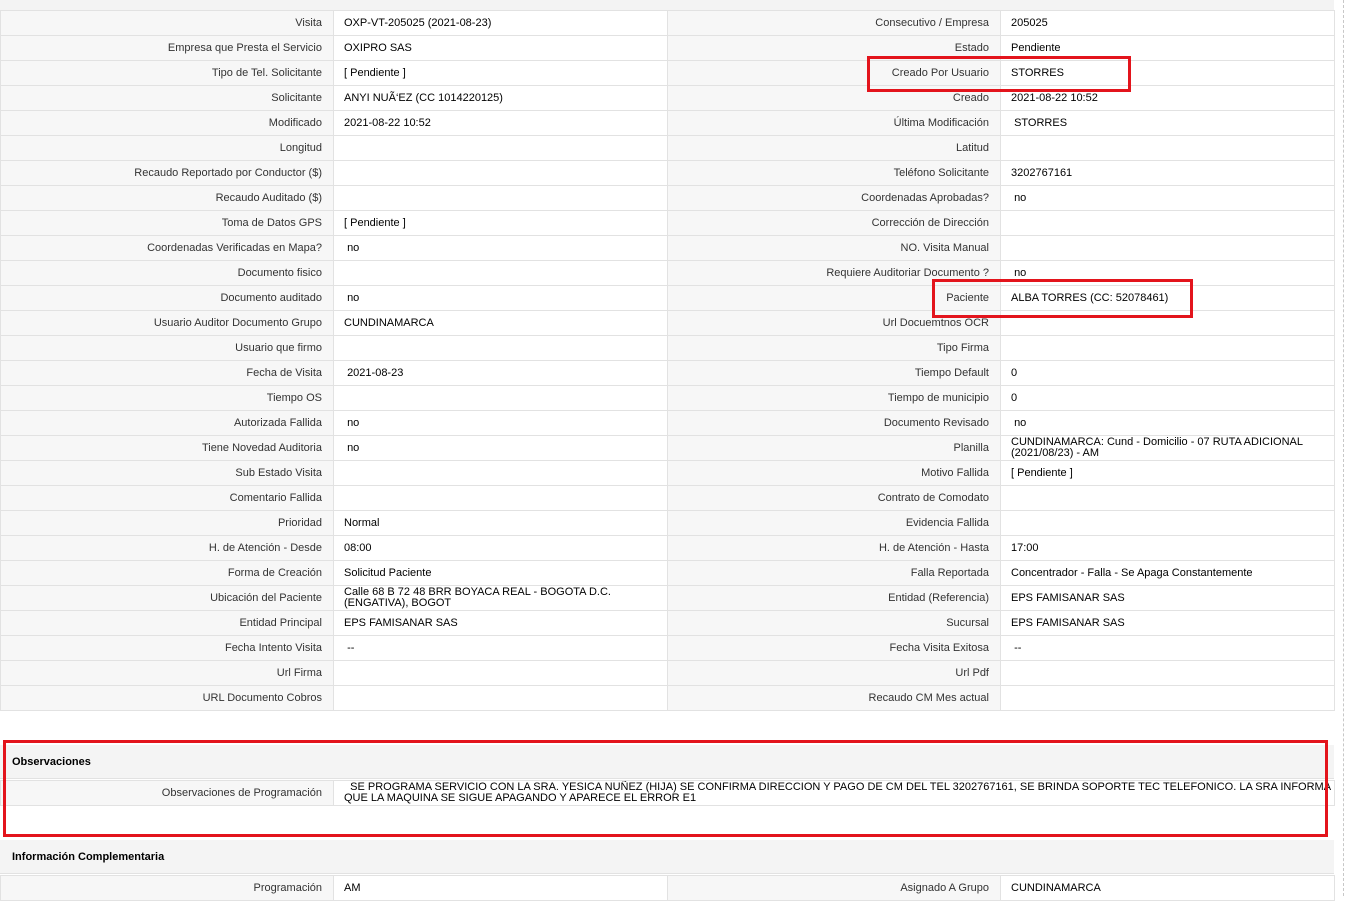  What do you see at coordinates (167, 448) in the screenshot?
I see `field-label: Tiene Novedad Auditoria` at bounding box center [167, 448].